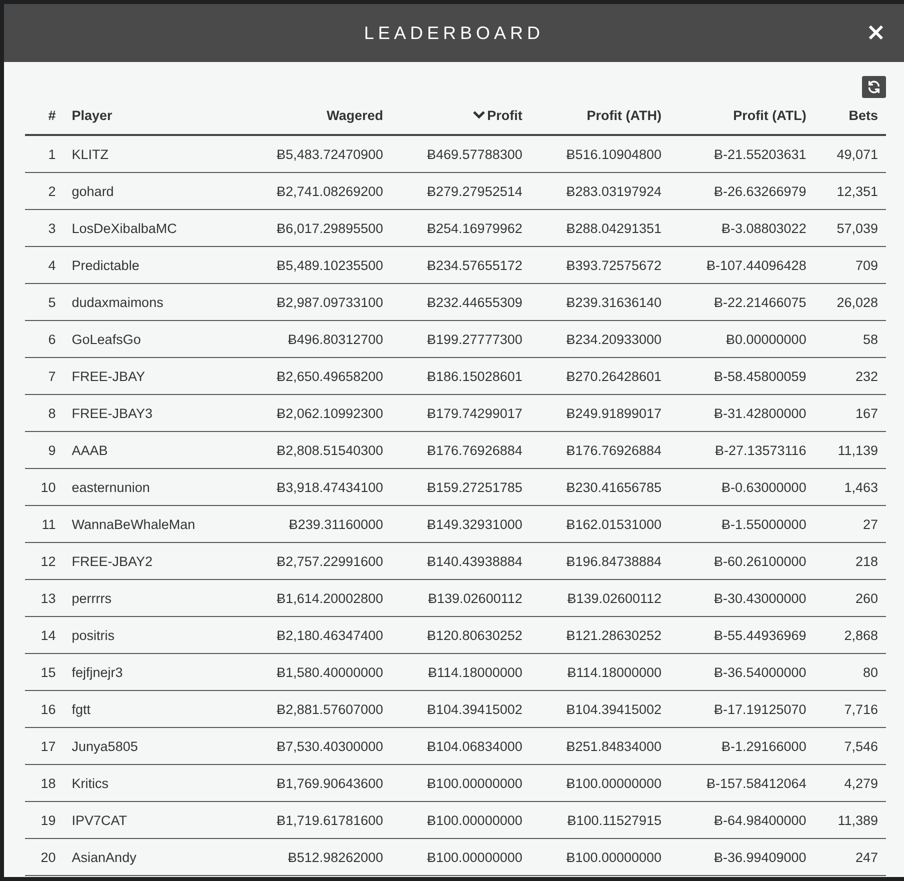 The width and height of the screenshot is (904, 881). I want to click on table-cell: dudaxmaimons, so click(151, 302).